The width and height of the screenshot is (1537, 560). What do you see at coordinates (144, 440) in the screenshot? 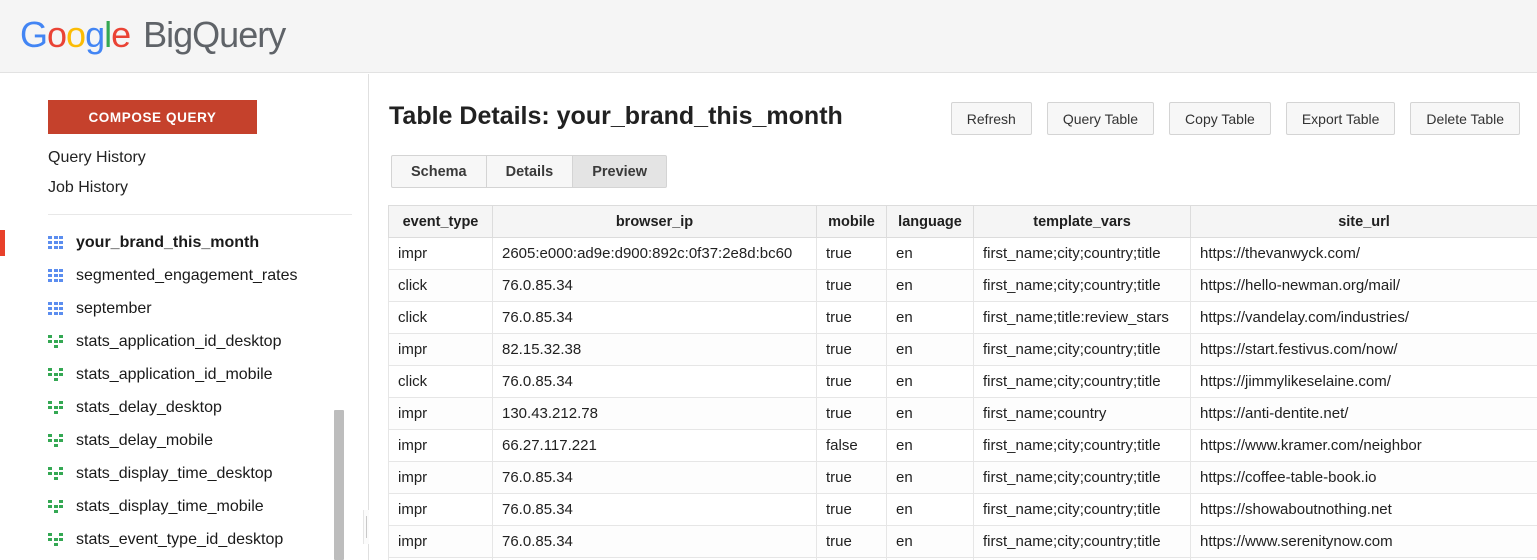
I see `sidebar-tree-item-label: stats_delay_mobile` at bounding box center [144, 440].